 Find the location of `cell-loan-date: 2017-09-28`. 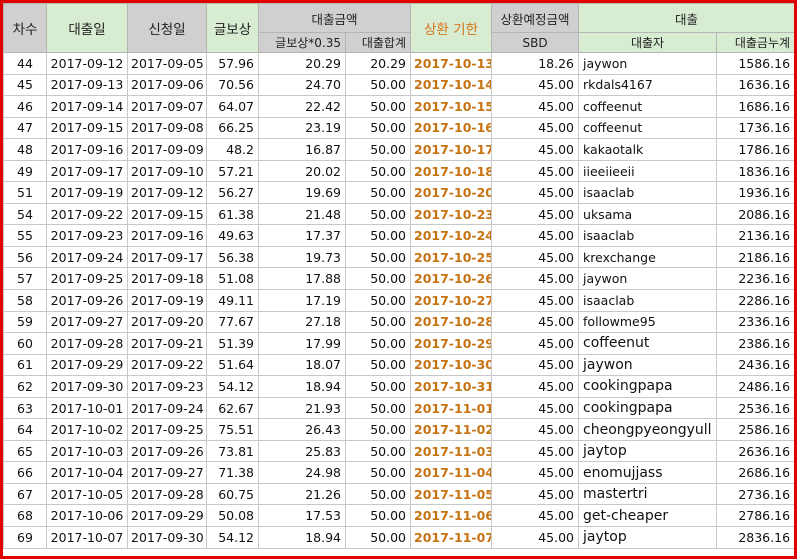

cell-loan-date: 2017-09-28 is located at coordinates (87, 343).